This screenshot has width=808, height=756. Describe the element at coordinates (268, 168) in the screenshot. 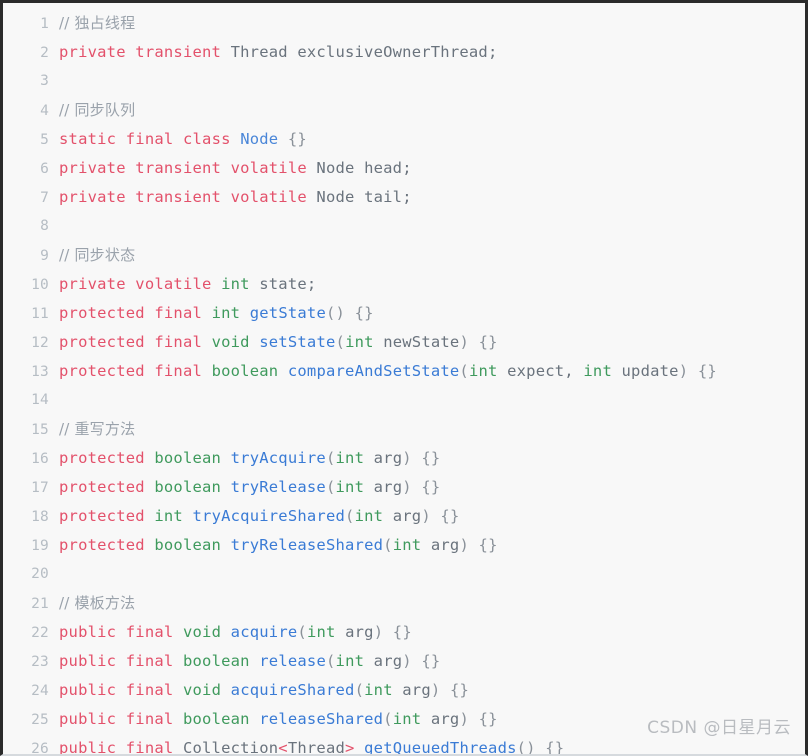

I see `token-kw: volatile` at that location.